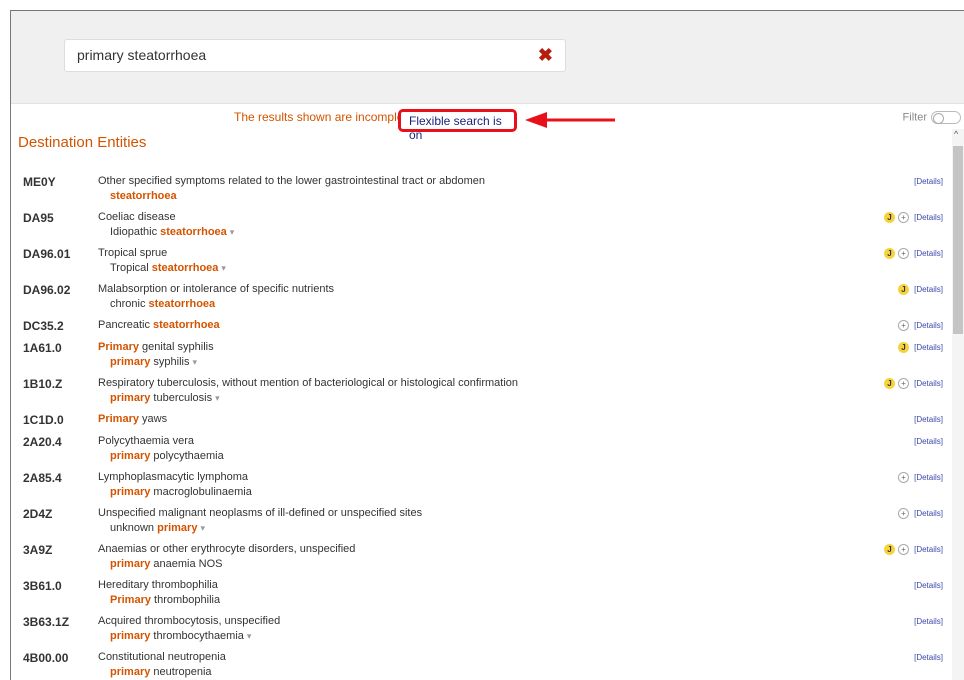 The image size is (964, 680). I want to click on scroll-up-icon: ^, so click(956, 134).